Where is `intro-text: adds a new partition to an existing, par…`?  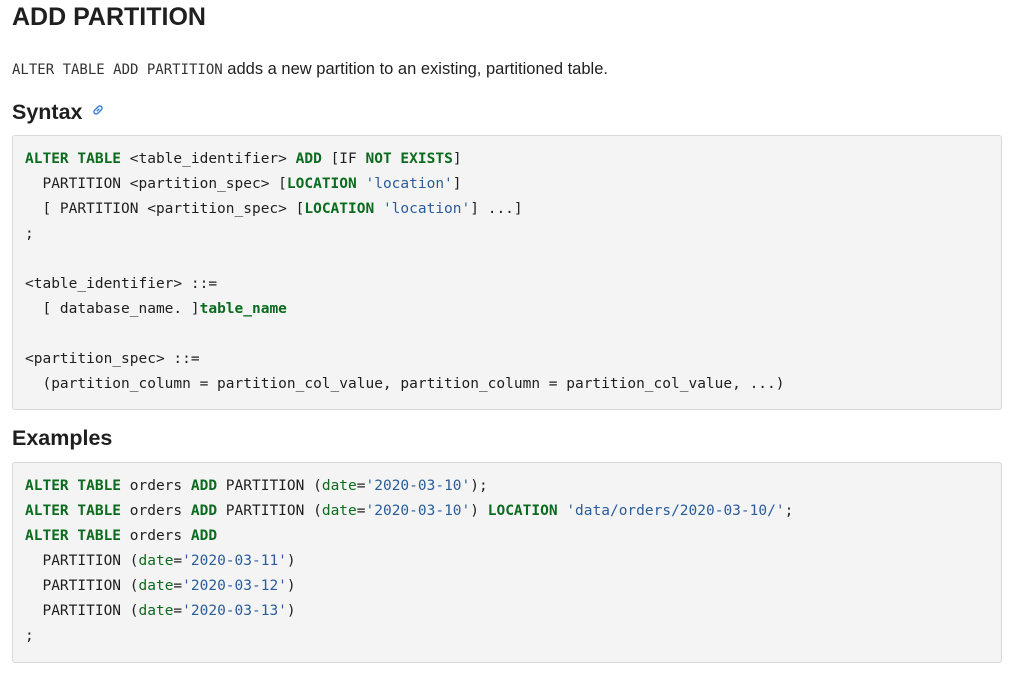
intro-text: adds a new partition to an existing, par… is located at coordinates (415, 69).